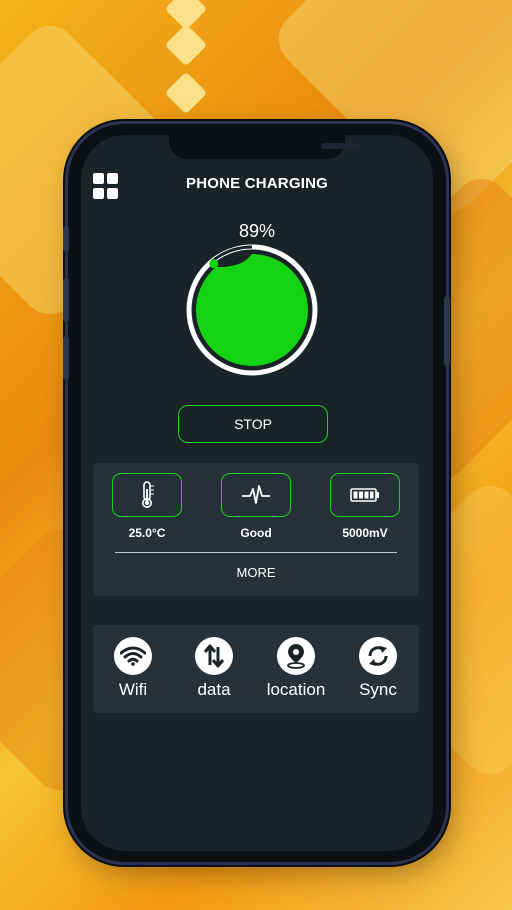  I want to click on battery-gauge, so click(252, 310).